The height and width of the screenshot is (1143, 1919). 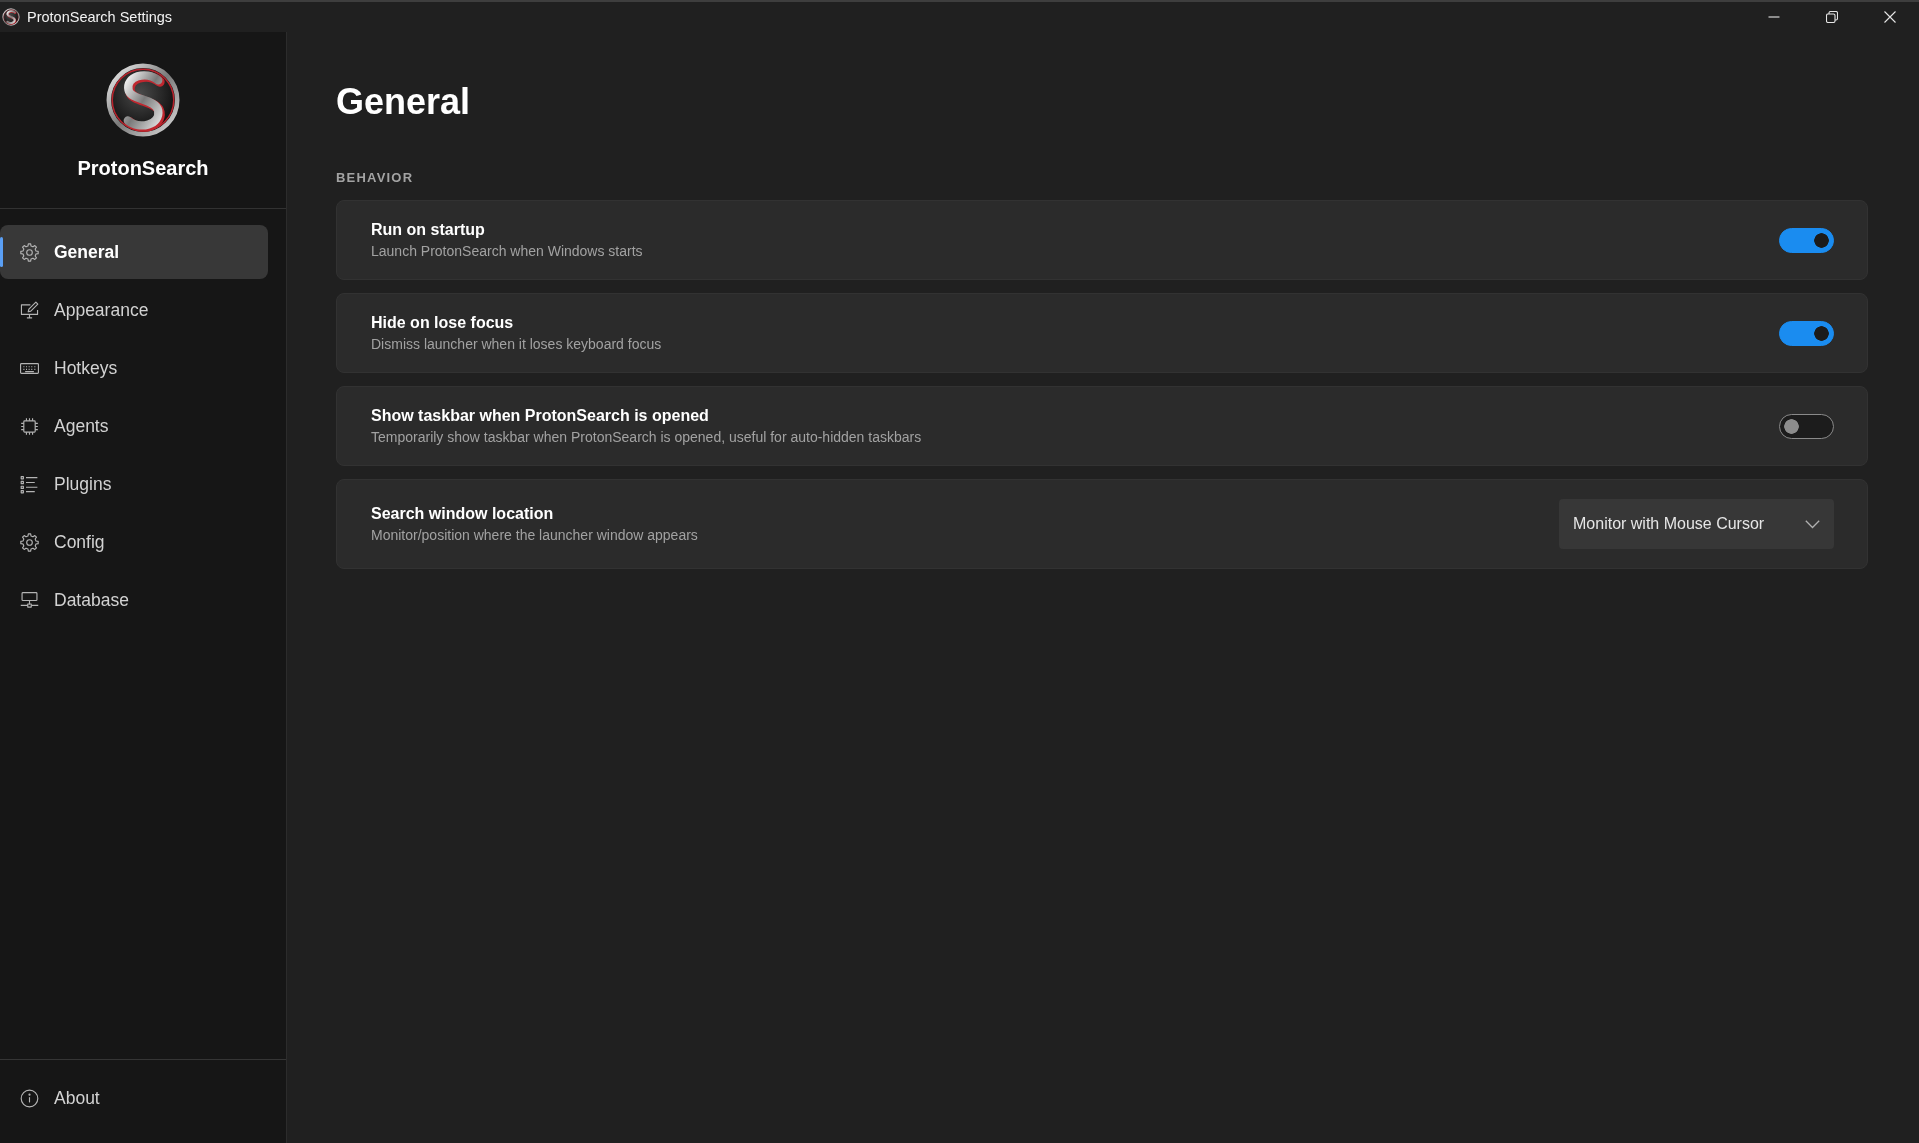 What do you see at coordinates (646, 437) in the screenshot?
I see `setting-description: Temporarily show taskbar when ProtonSearch is opened, useful for auto-hidden taskbars` at bounding box center [646, 437].